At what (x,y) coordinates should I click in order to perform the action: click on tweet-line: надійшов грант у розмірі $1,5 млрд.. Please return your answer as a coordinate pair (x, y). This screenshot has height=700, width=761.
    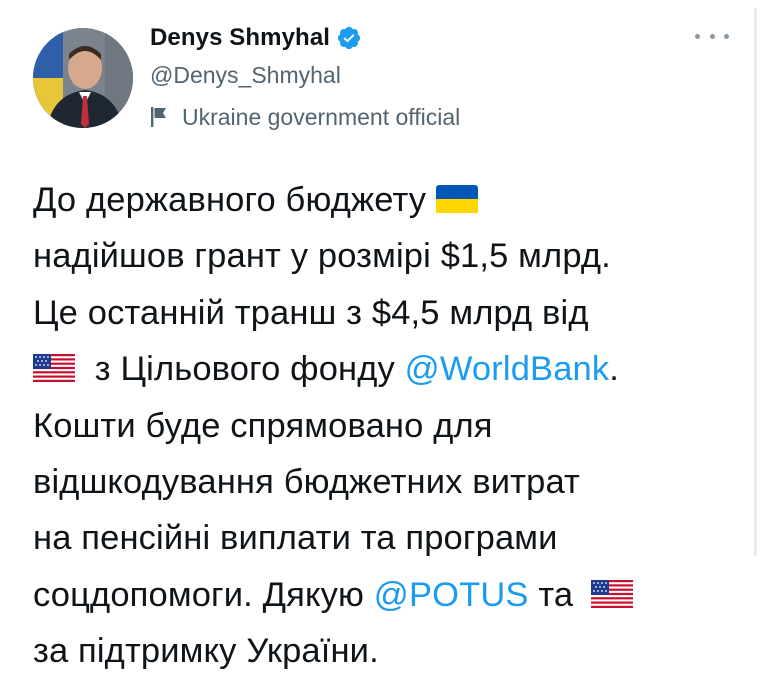
    Looking at the image, I should click on (383, 256).